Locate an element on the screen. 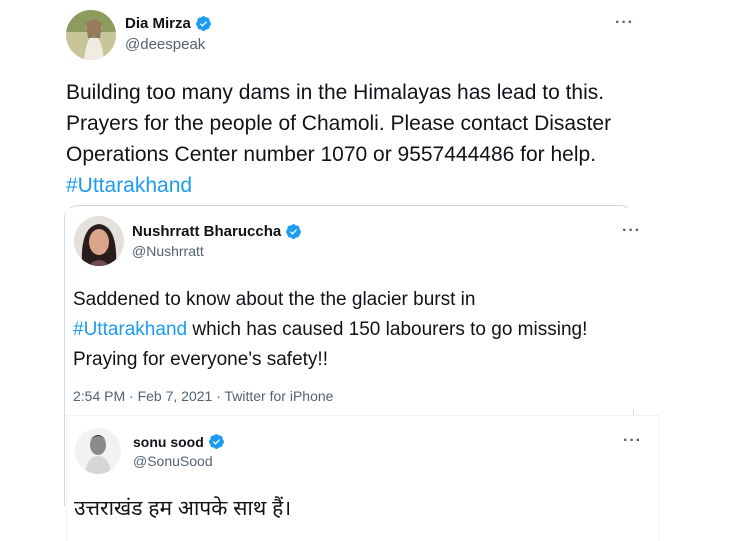 The height and width of the screenshot is (541, 730). author-name: Dia Mirza is located at coordinates (158, 23).